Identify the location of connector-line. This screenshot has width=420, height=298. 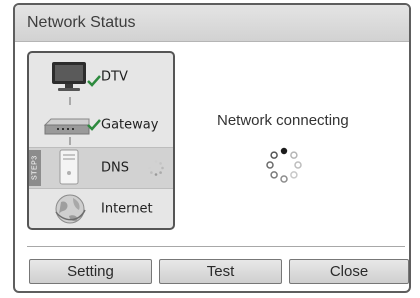
(70, 101).